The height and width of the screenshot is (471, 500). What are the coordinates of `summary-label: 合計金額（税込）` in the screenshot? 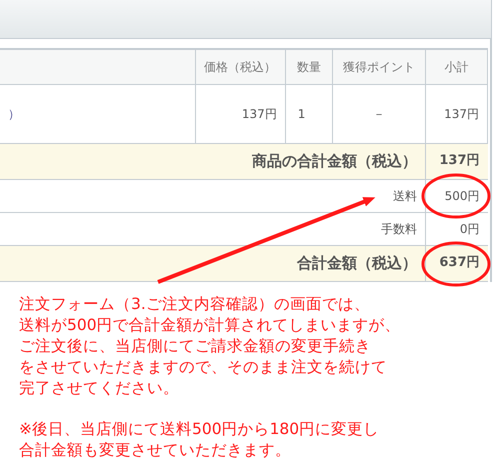 It's located at (213, 263).